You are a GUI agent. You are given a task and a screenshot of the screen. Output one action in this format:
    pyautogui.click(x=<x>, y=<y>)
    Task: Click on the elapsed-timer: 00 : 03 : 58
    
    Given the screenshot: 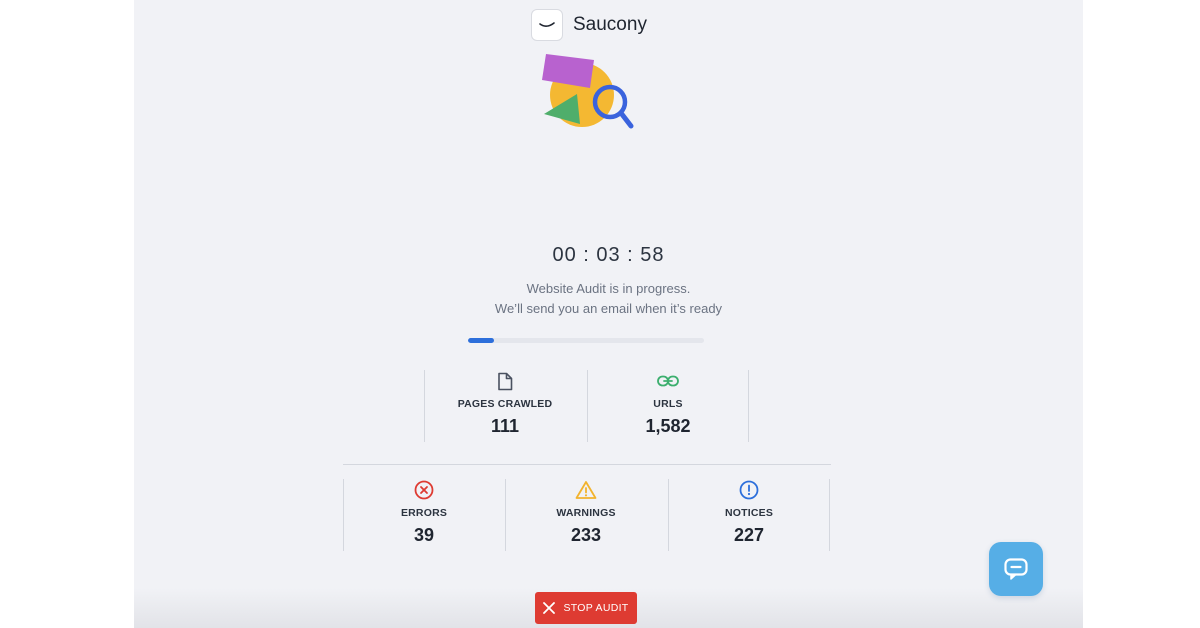 What is the action you would take?
    pyautogui.click(x=608, y=255)
    